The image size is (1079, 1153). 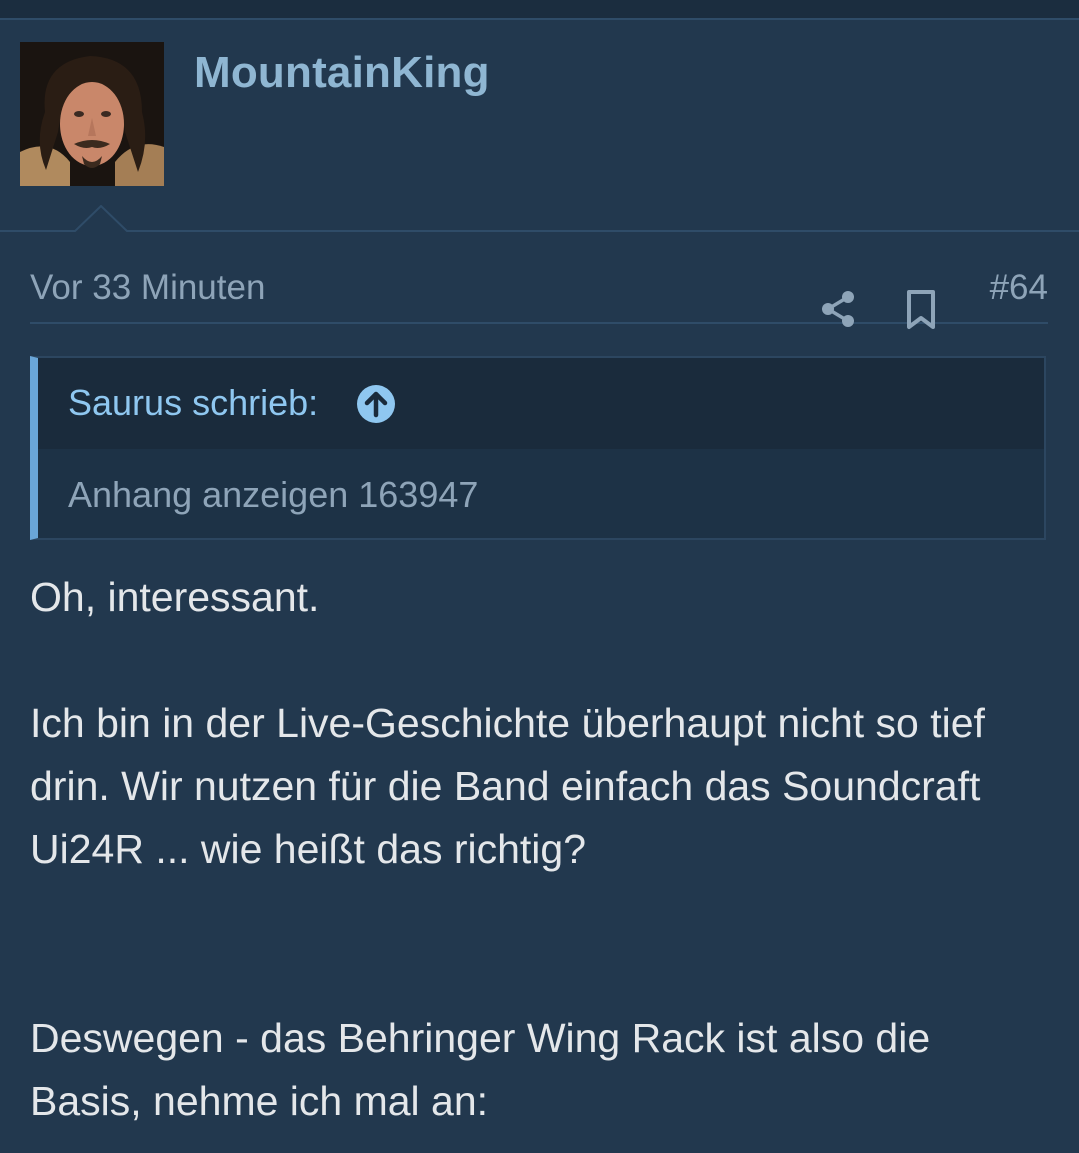 What do you see at coordinates (539, 292) in the screenshot?
I see `post-meta: Vor 33 Minuten #64` at bounding box center [539, 292].